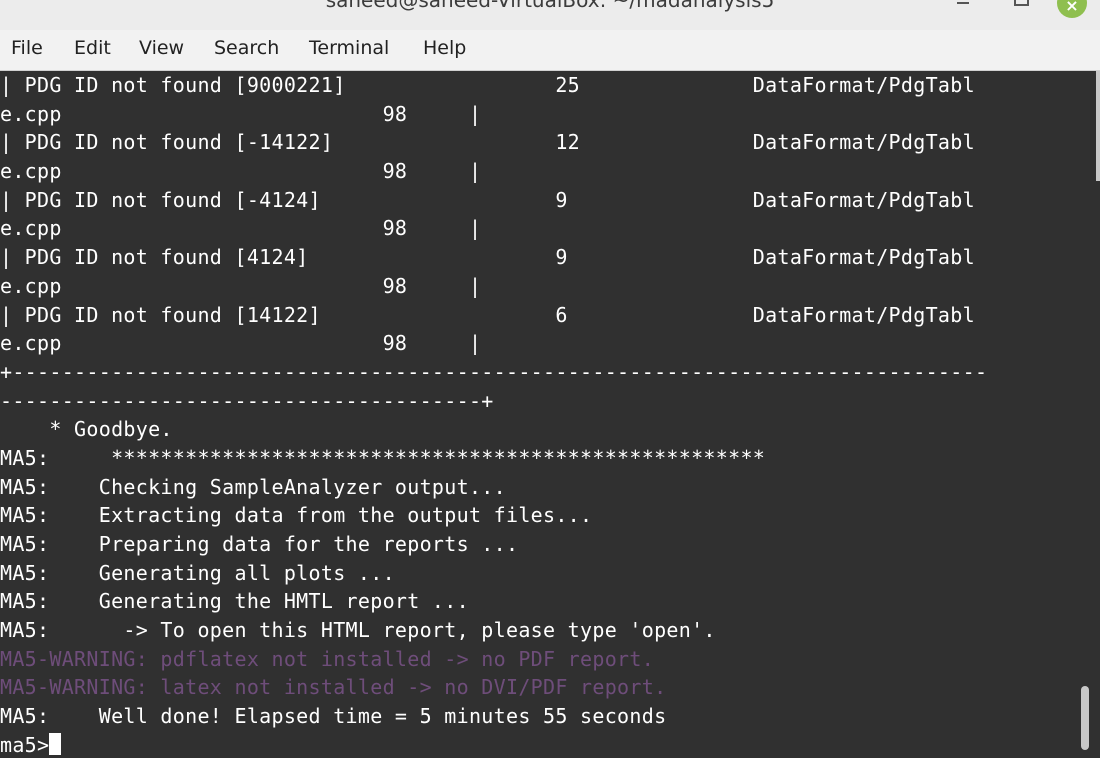  I want to click on prompt-line: ma5>, so click(550, 744).